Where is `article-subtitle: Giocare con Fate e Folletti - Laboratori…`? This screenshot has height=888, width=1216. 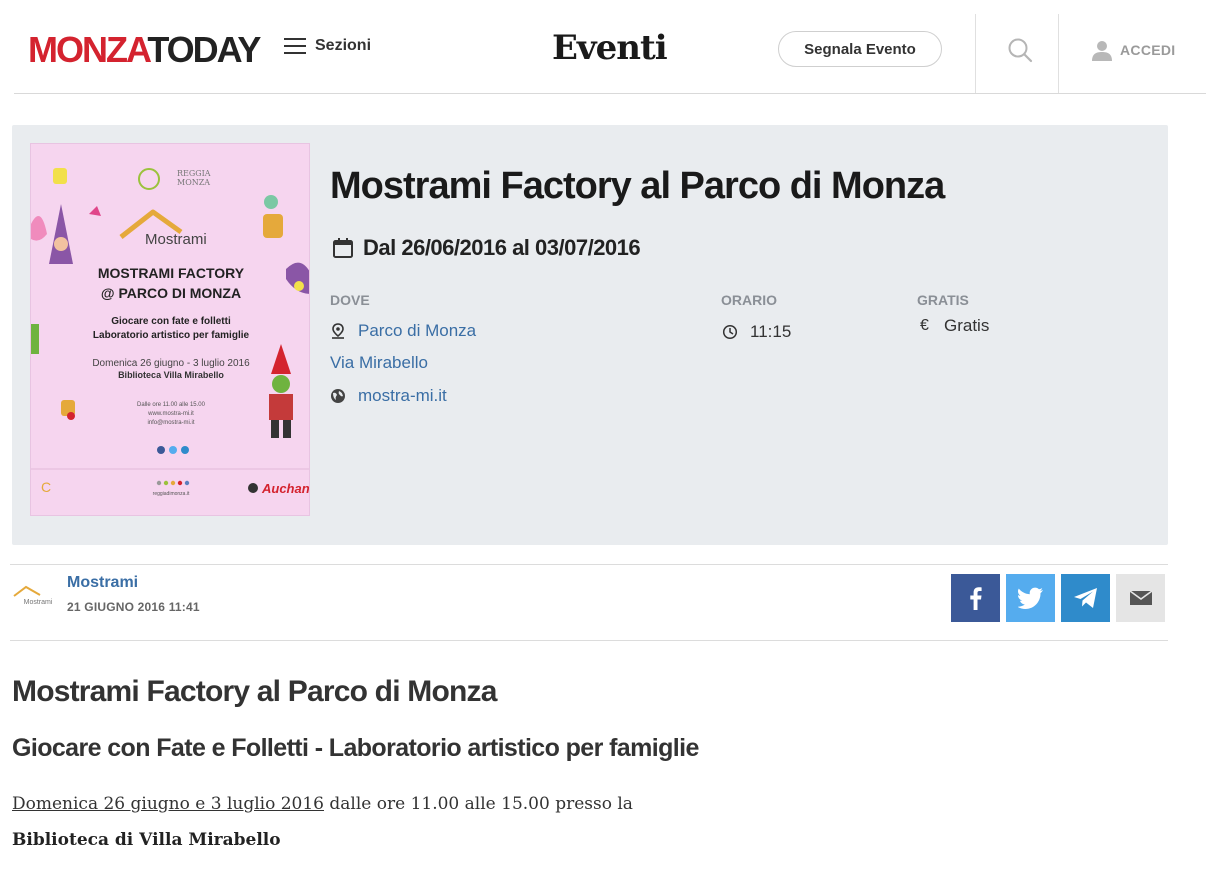 article-subtitle: Giocare con Fate e Folletti - Laboratori… is located at coordinates (355, 748).